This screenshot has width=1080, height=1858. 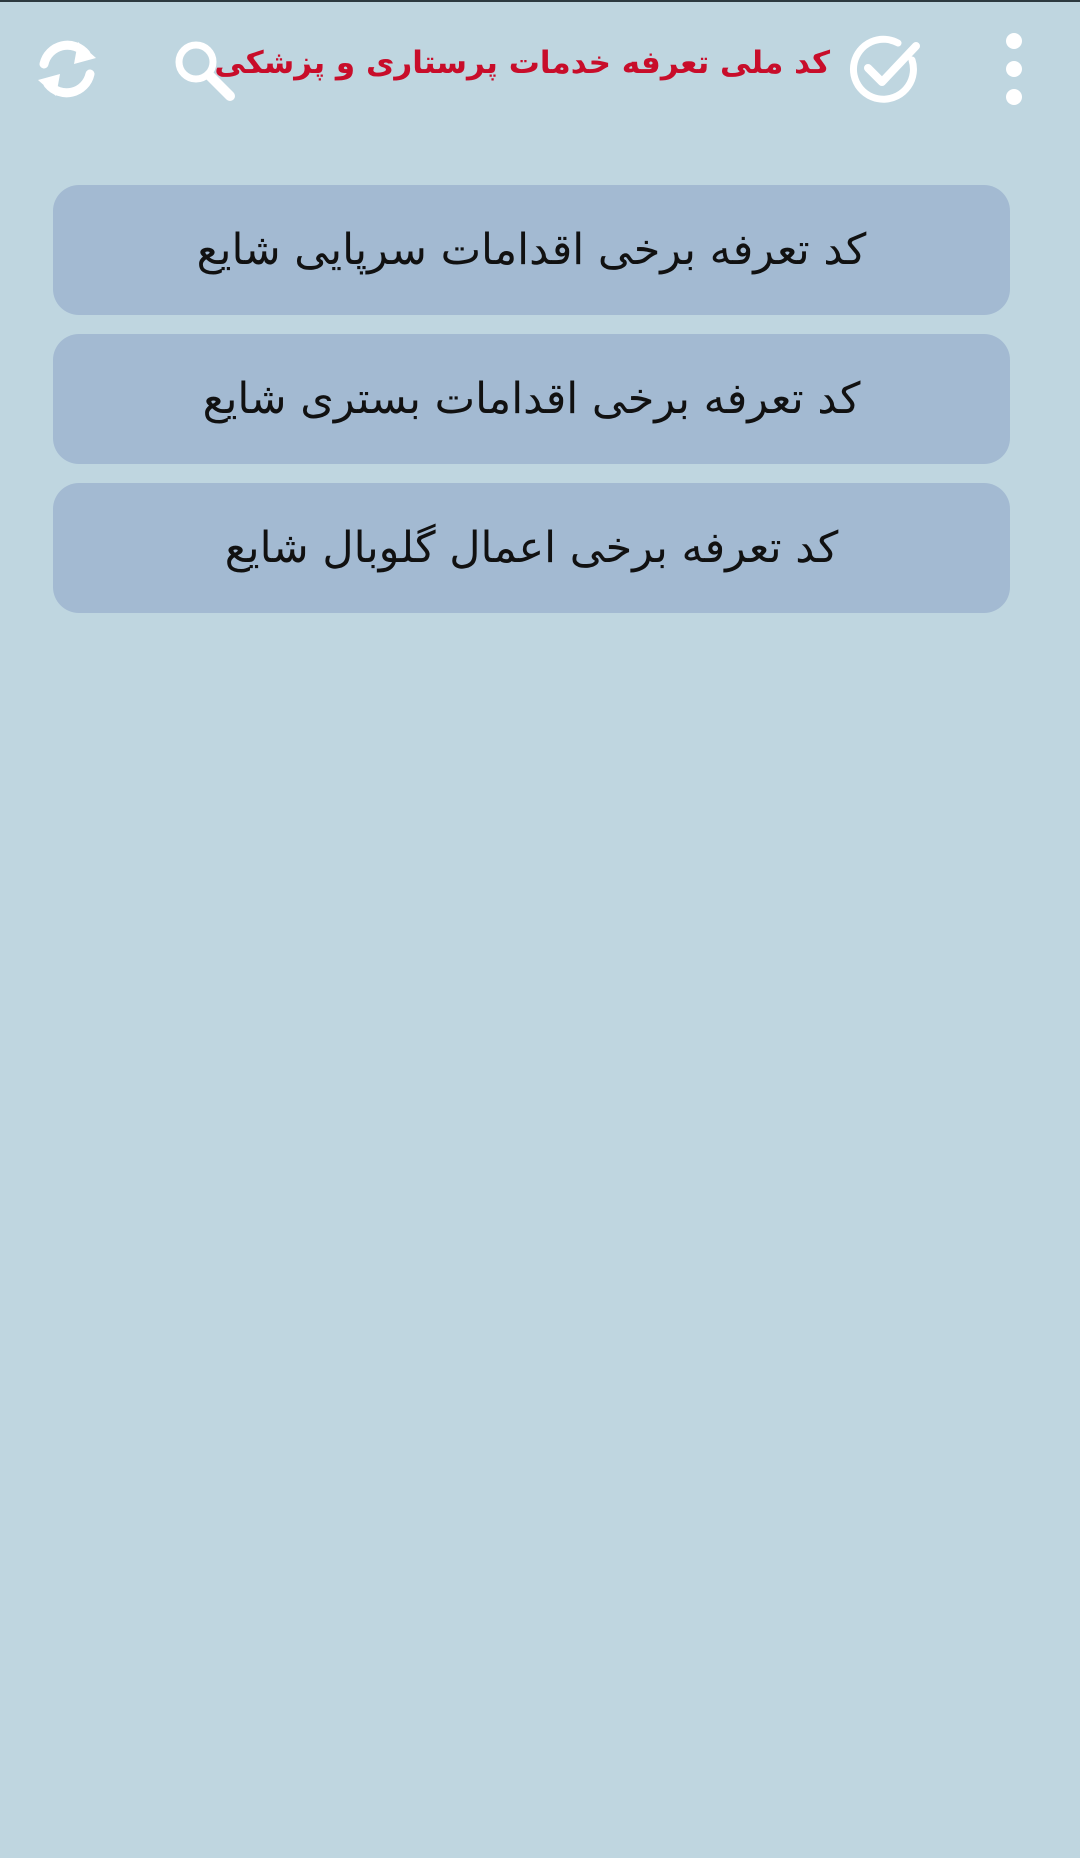 I want to click on refresh-icon, so click(x=67, y=69).